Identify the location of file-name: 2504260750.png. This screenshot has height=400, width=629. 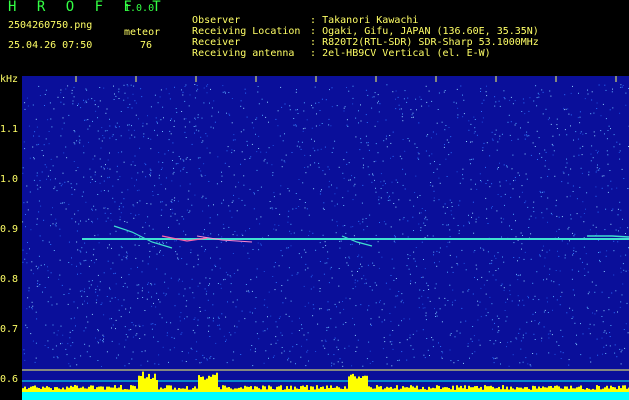
(50, 25).